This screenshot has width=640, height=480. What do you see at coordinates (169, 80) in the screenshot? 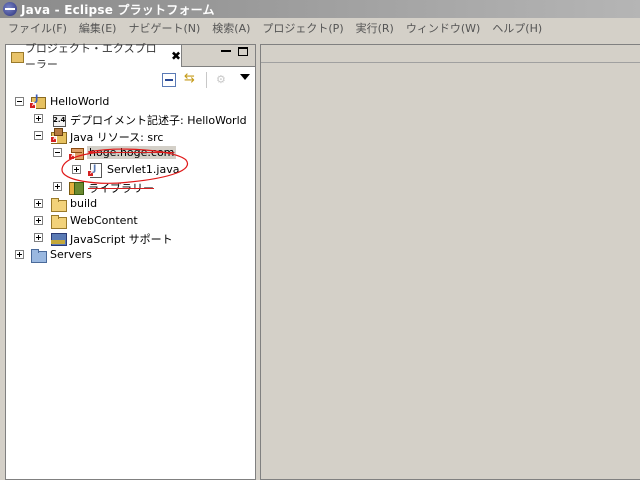
I see `collapse-all-icon` at bounding box center [169, 80].